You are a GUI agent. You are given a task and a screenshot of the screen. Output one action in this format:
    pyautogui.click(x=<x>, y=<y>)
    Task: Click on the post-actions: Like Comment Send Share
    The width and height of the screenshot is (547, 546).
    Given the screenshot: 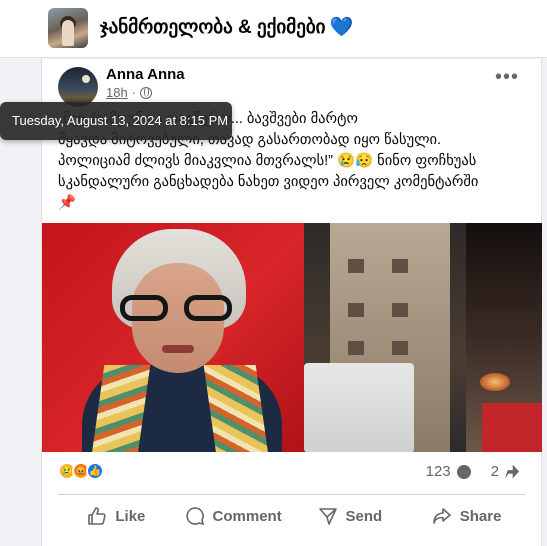 What is the action you would take?
    pyautogui.click(x=291, y=516)
    